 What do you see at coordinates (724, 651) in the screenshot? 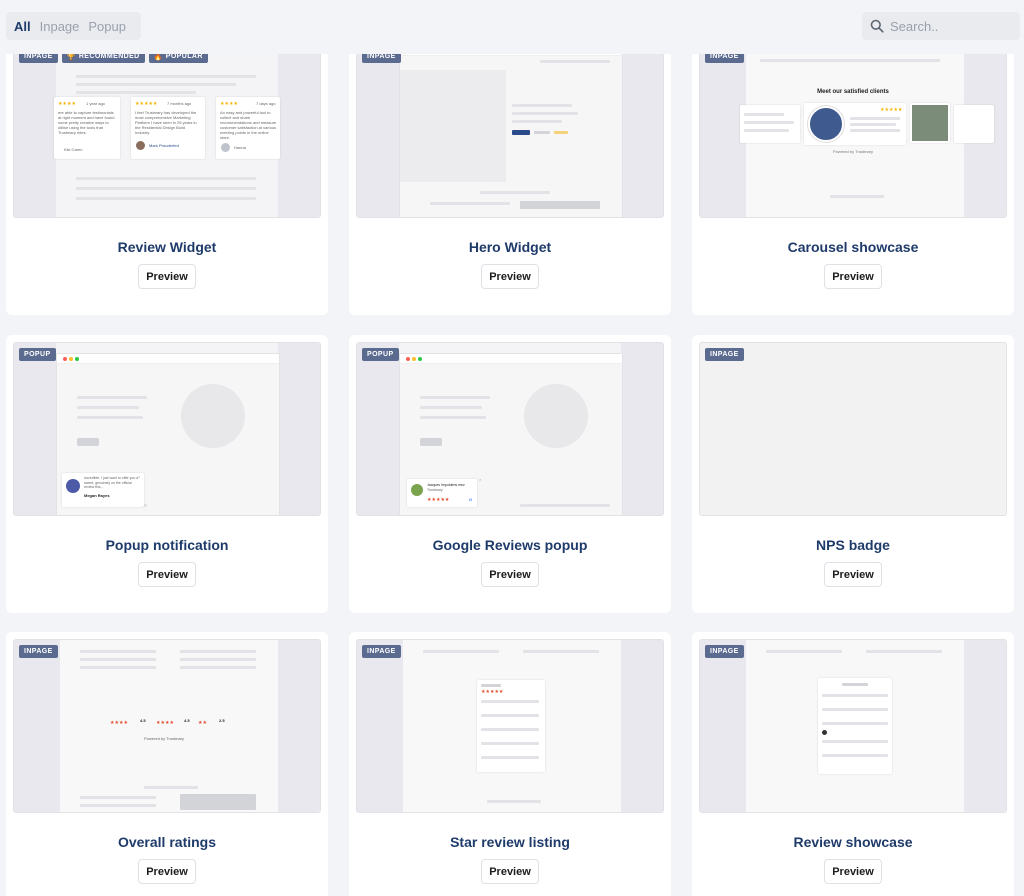
I see `inpage-badge: INPAGE` at bounding box center [724, 651].